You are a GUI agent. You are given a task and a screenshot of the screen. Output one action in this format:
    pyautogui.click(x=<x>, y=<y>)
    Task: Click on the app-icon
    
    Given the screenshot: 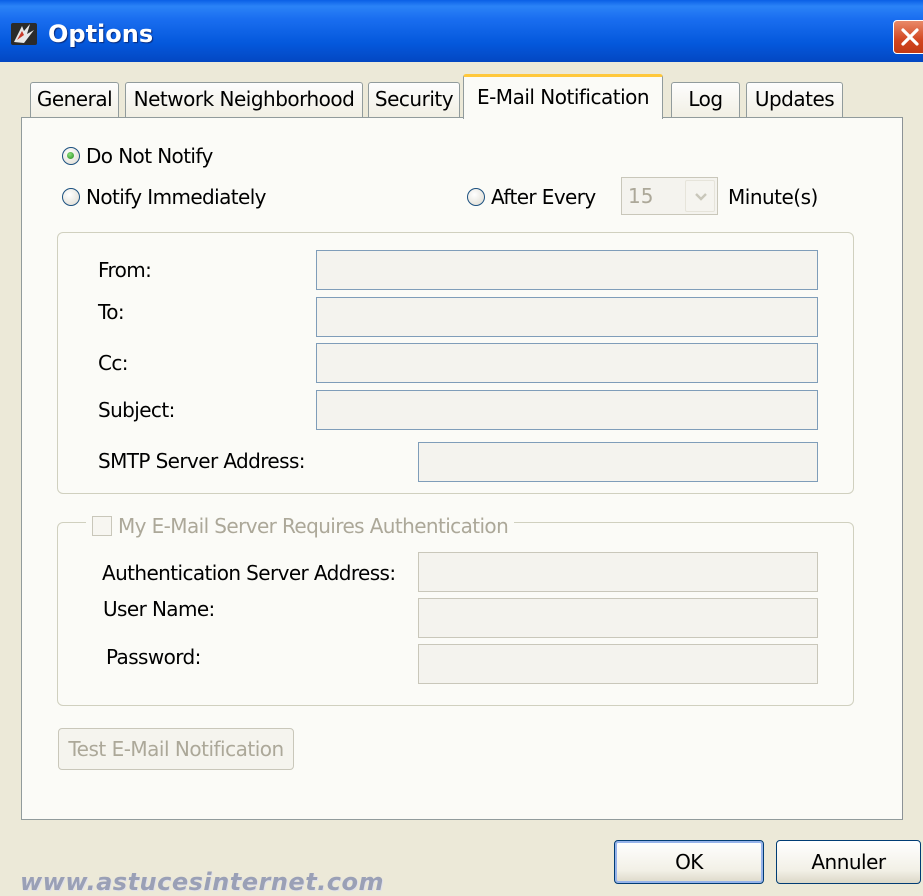 What is the action you would take?
    pyautogui.click(x=24, y=34)
    